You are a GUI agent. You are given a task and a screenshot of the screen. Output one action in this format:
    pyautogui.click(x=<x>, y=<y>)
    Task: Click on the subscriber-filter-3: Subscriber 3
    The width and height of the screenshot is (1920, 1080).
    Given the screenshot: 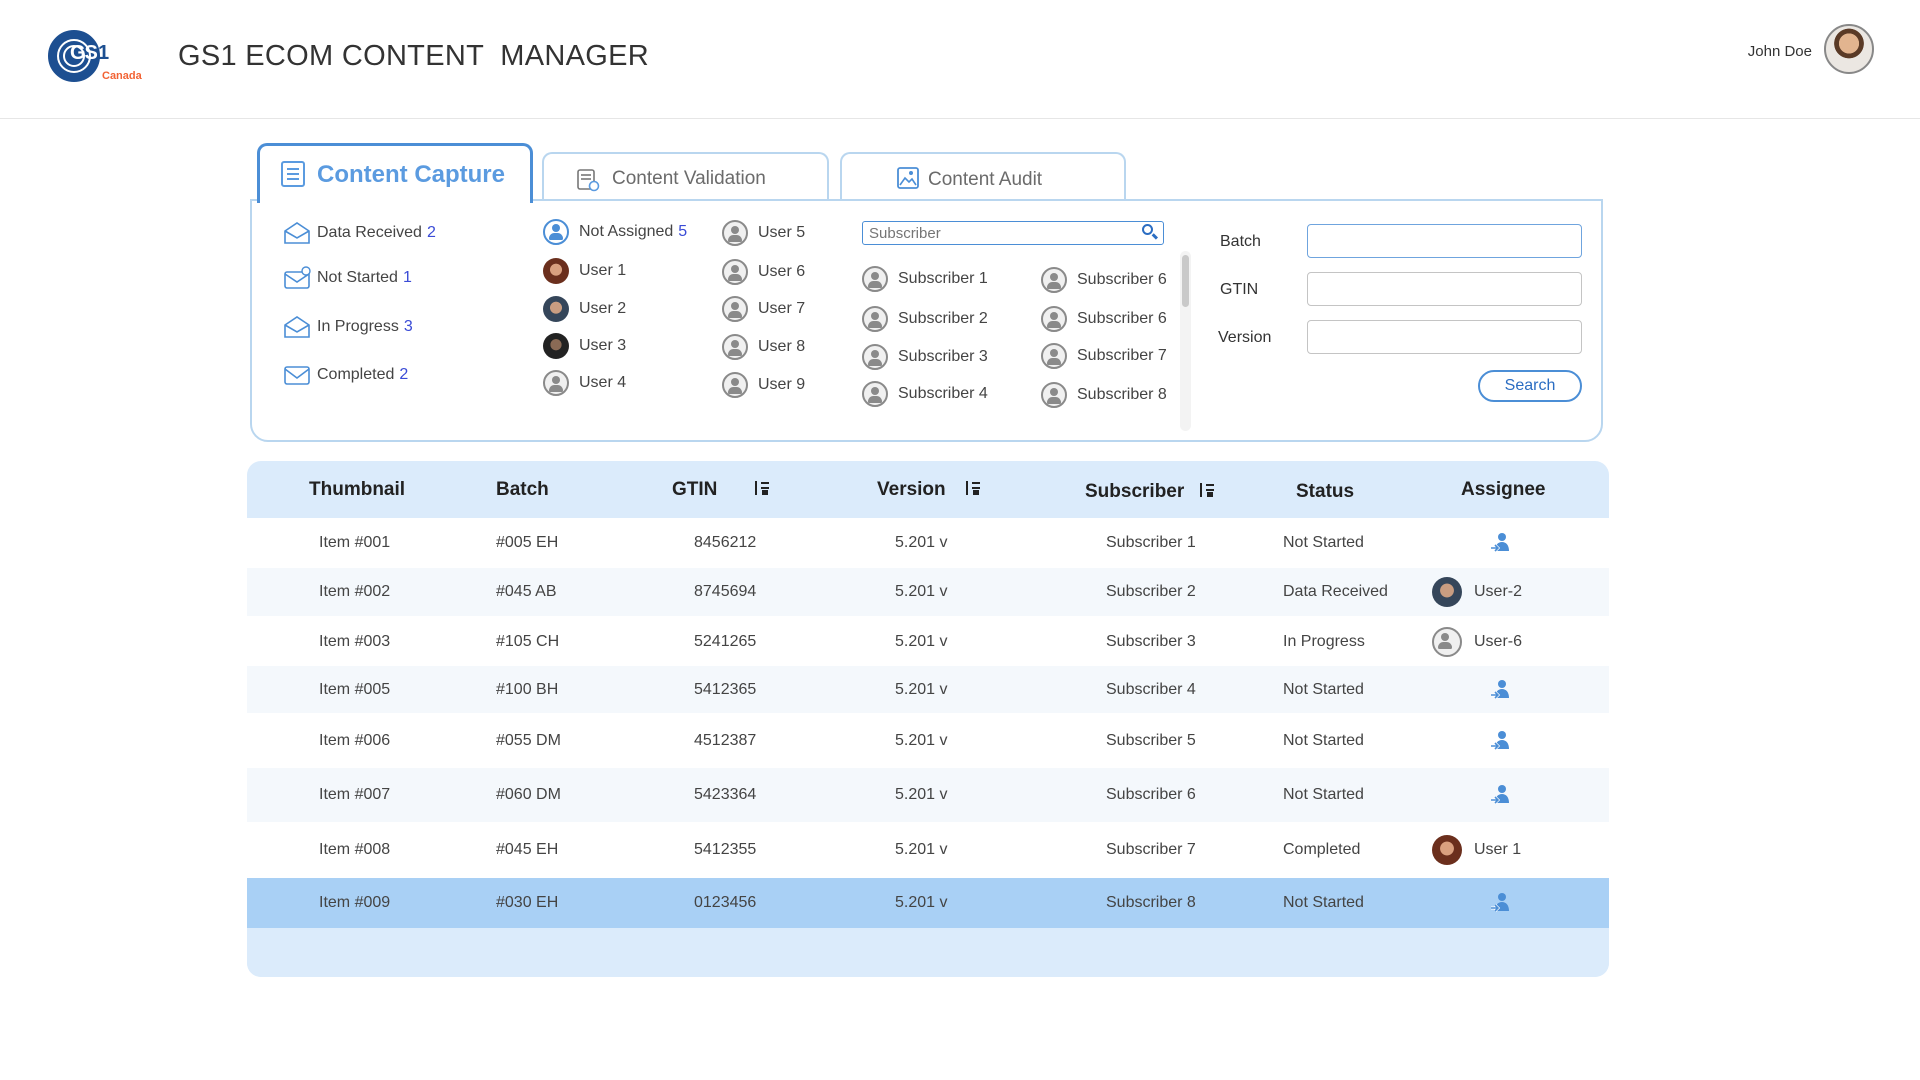 What is the action you would take?
    pyautogui.click(x=925, y=357)
    